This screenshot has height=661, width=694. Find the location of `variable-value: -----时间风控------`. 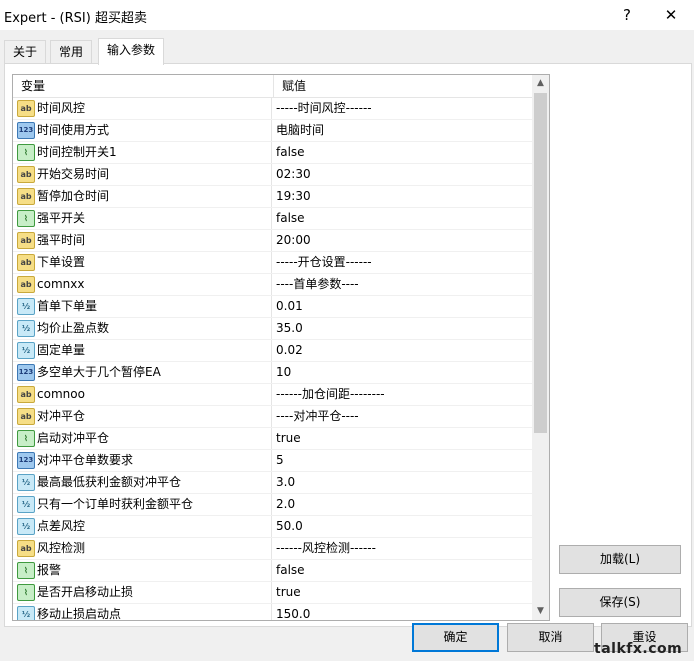

variable-value: -----时间风控------ is located at coordinates (323, 108).